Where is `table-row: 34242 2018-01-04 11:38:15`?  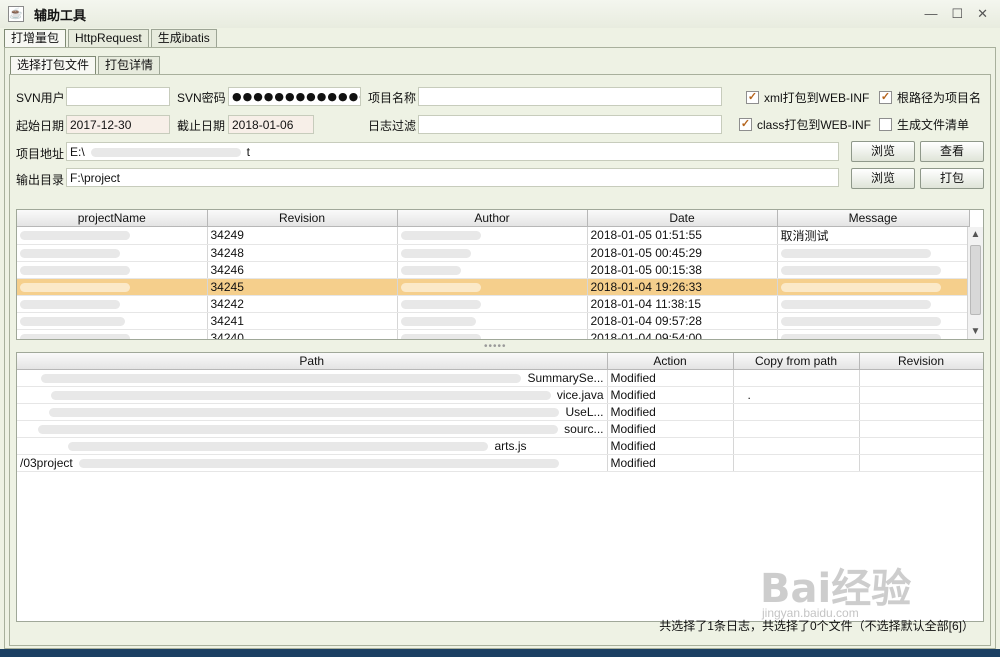
table-row: 34242 2018-01-04 11:38:15 is located at coordinates (493, 304).